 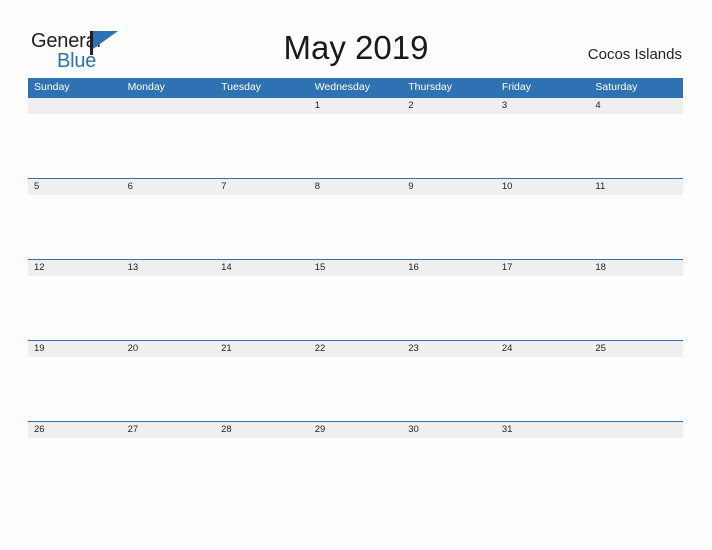 What do you see at coordinates (543, 349) in the screenshot?
I see `day-cell: 24` at bounding box center [543, 349].